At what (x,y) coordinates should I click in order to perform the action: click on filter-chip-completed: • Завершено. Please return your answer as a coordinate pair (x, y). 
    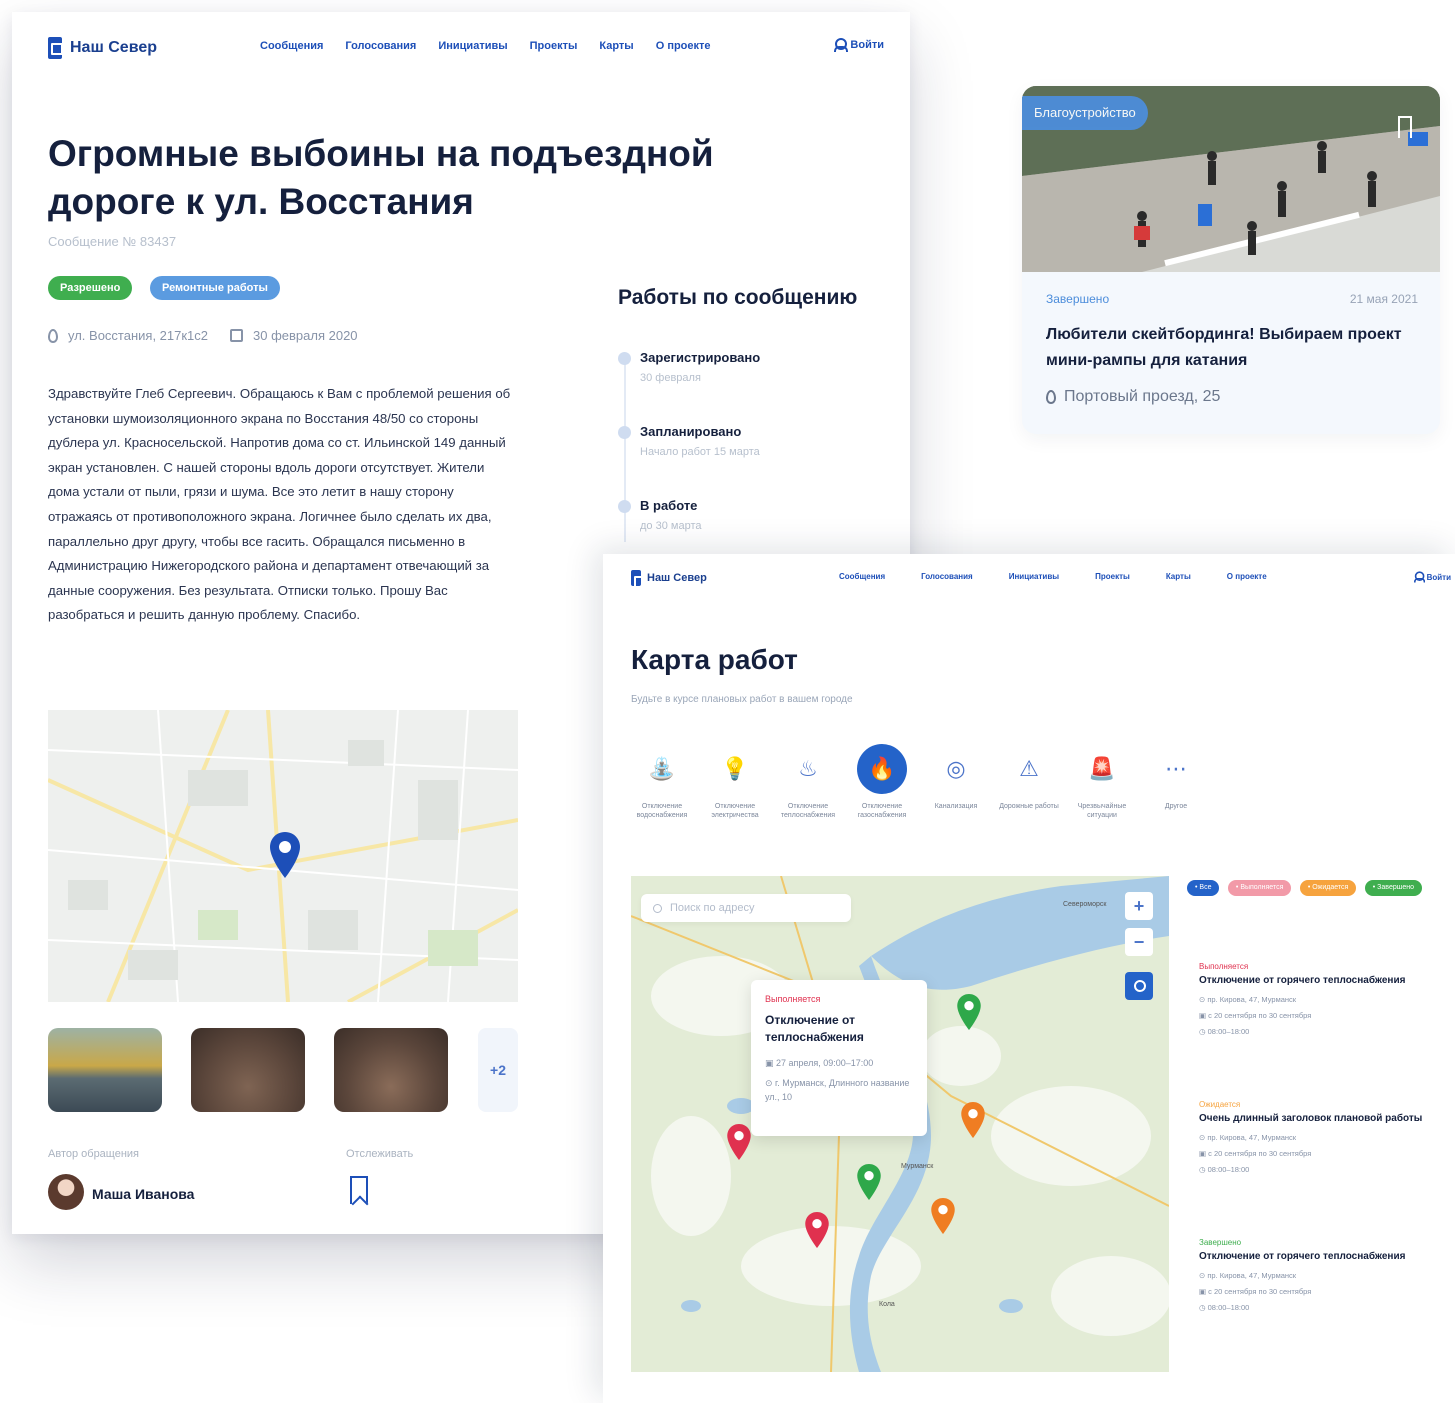
    Looking at the image, I should click on (1393, 888).